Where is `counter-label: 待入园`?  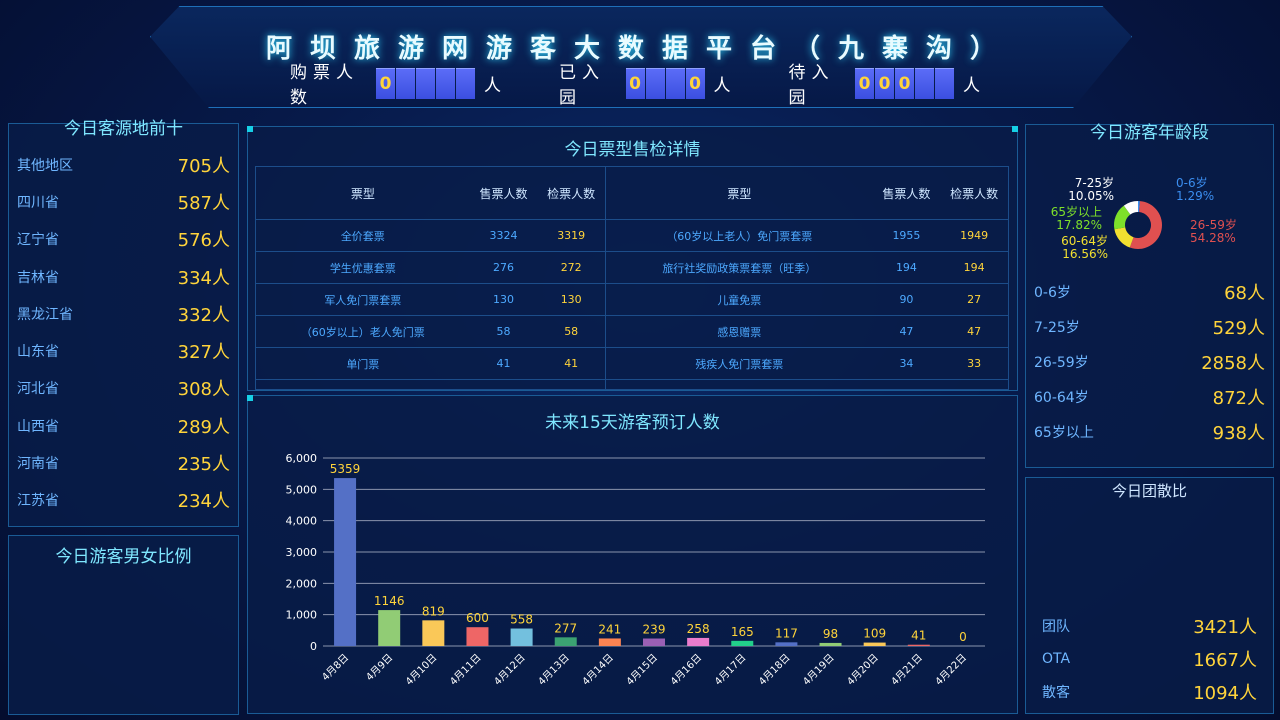 counter-label: 待入园 is located at coordinates (811, 85).